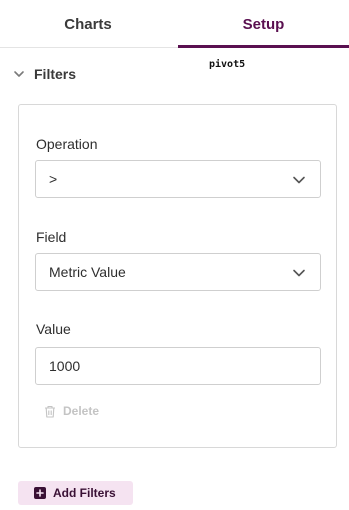  Describe the element at coordinates (178, 272) in the screenshot. I see `field-select: Metric Value` at that location.